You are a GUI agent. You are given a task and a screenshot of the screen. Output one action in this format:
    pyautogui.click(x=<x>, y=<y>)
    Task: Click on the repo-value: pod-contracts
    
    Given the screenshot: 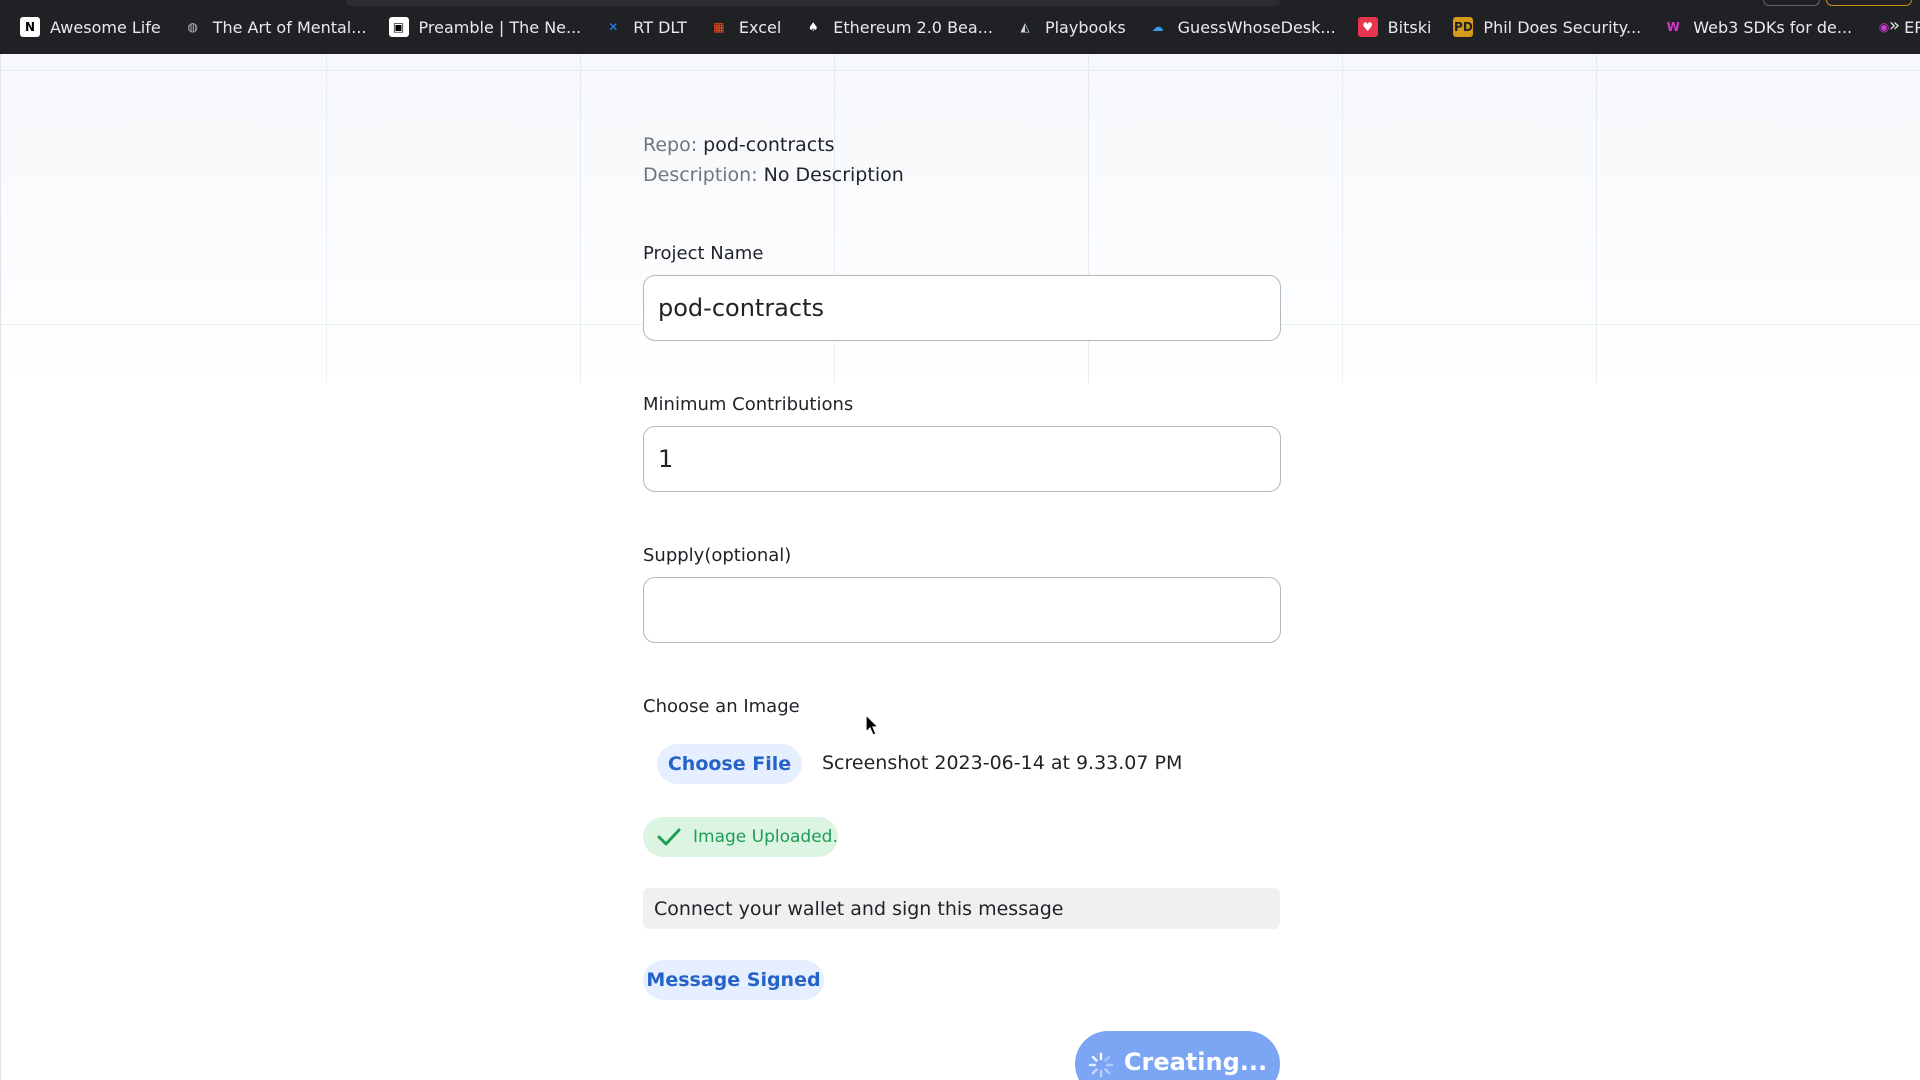 What is the action you would take?
    pyautogui.click(x=769, y=145)
    